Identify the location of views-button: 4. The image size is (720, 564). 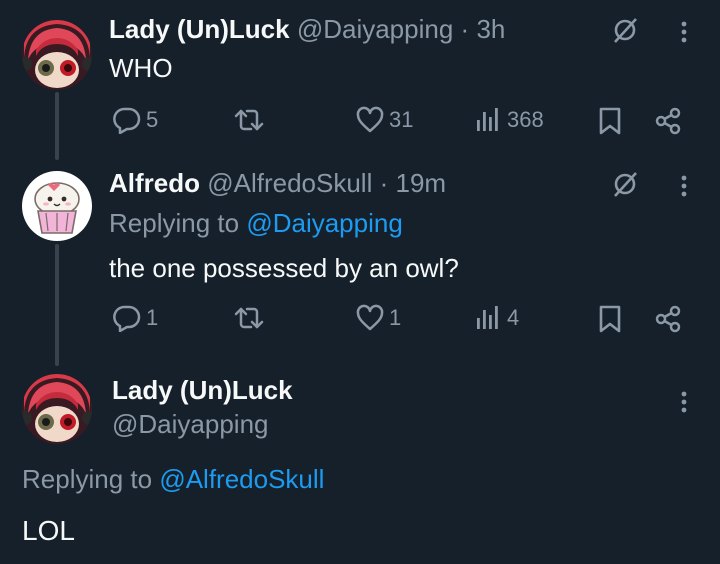
(496, 318).